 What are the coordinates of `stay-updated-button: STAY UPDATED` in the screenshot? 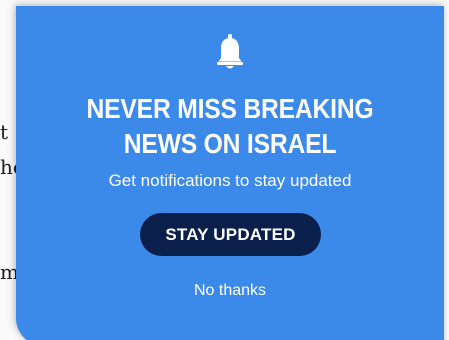 It's located at (230, 234).